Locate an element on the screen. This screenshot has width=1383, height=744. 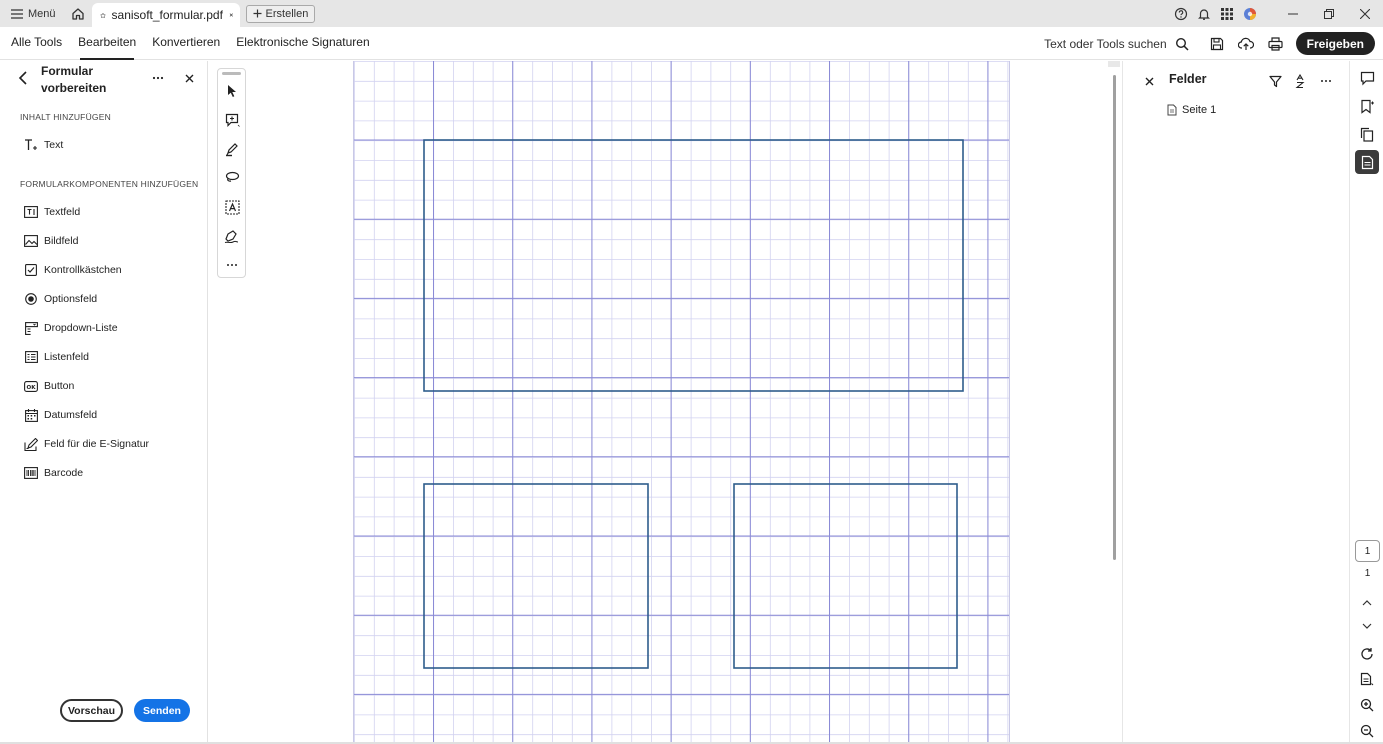
form-fields-button is located at coordinates (1367, 162).